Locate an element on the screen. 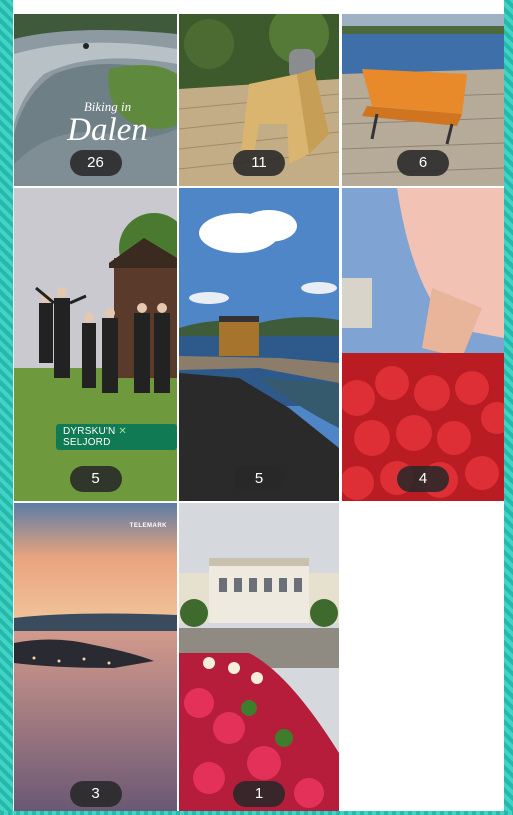 This screenshot has width=513, height=815. highlight-tile-biking-dalen: Biking in Dalen 26 is located at coordinates (95, 100).